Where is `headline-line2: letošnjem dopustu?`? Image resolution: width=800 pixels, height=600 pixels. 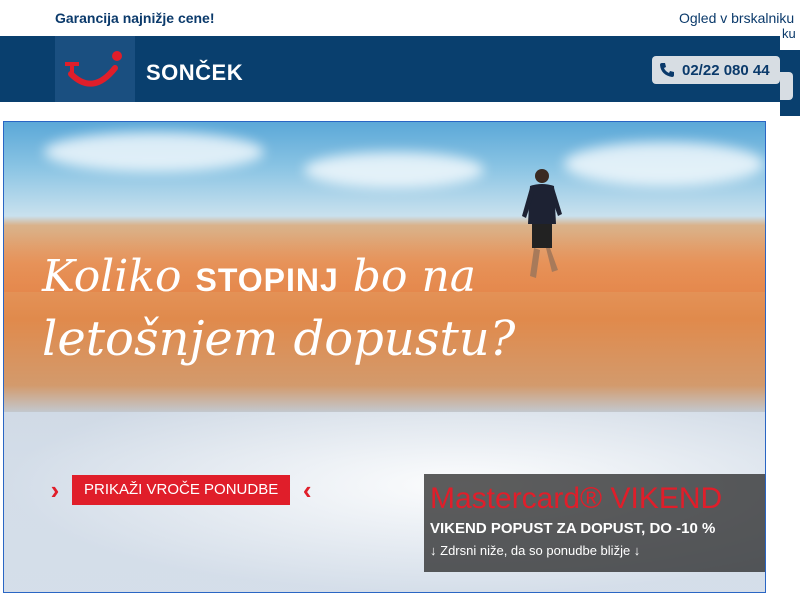 headline-line2: letošnjem dopustu? is located at coordinates (279, 339).